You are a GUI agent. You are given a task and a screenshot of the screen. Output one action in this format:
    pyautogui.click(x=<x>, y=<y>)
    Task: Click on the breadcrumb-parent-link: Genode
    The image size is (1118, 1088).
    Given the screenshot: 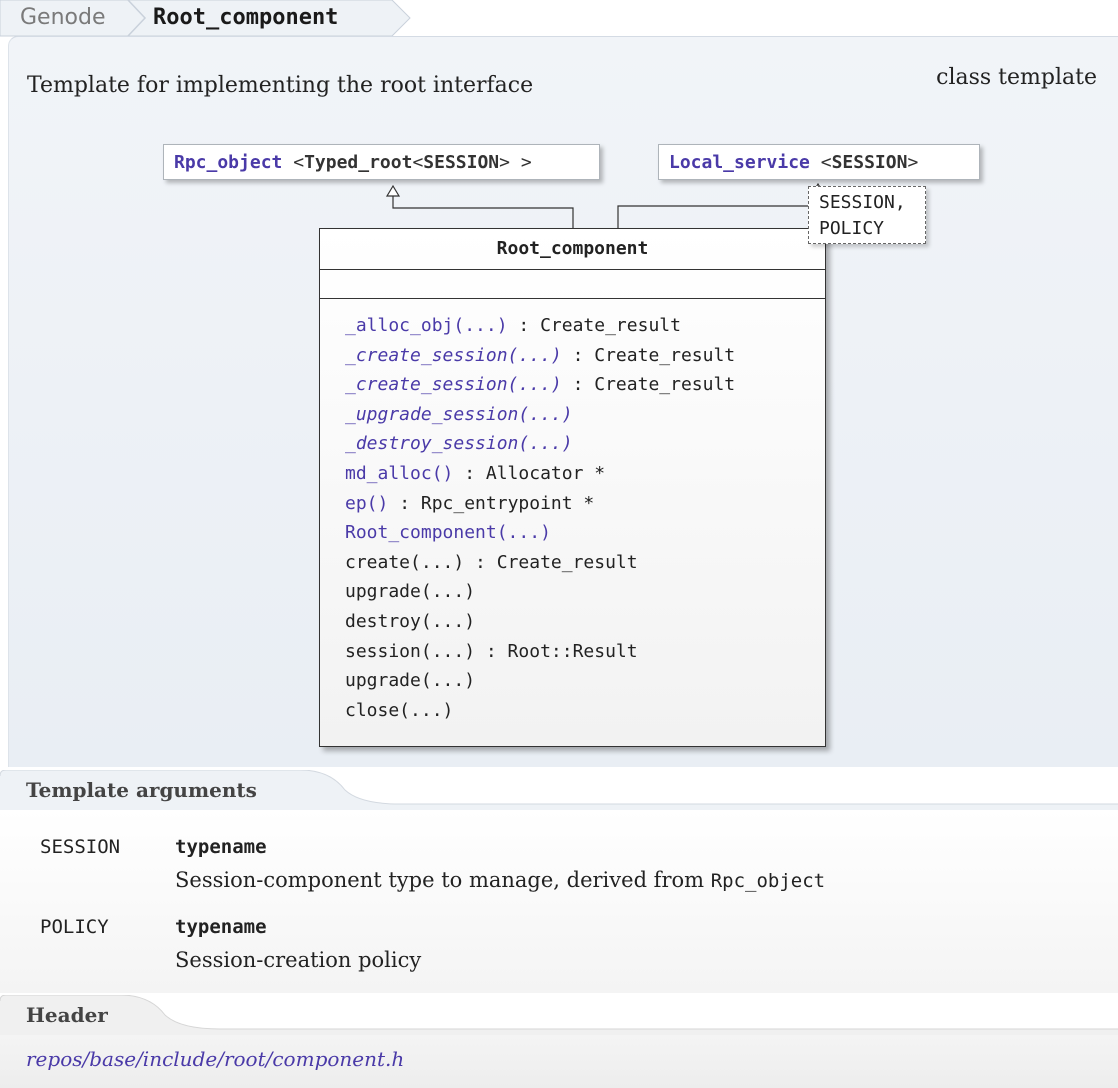 What is the action you would take?
    pyautogui.click(x=63, y=18)
    